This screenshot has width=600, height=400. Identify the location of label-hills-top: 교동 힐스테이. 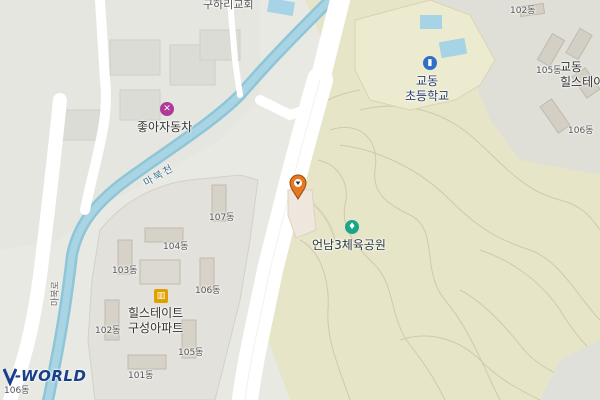
(580, 75).